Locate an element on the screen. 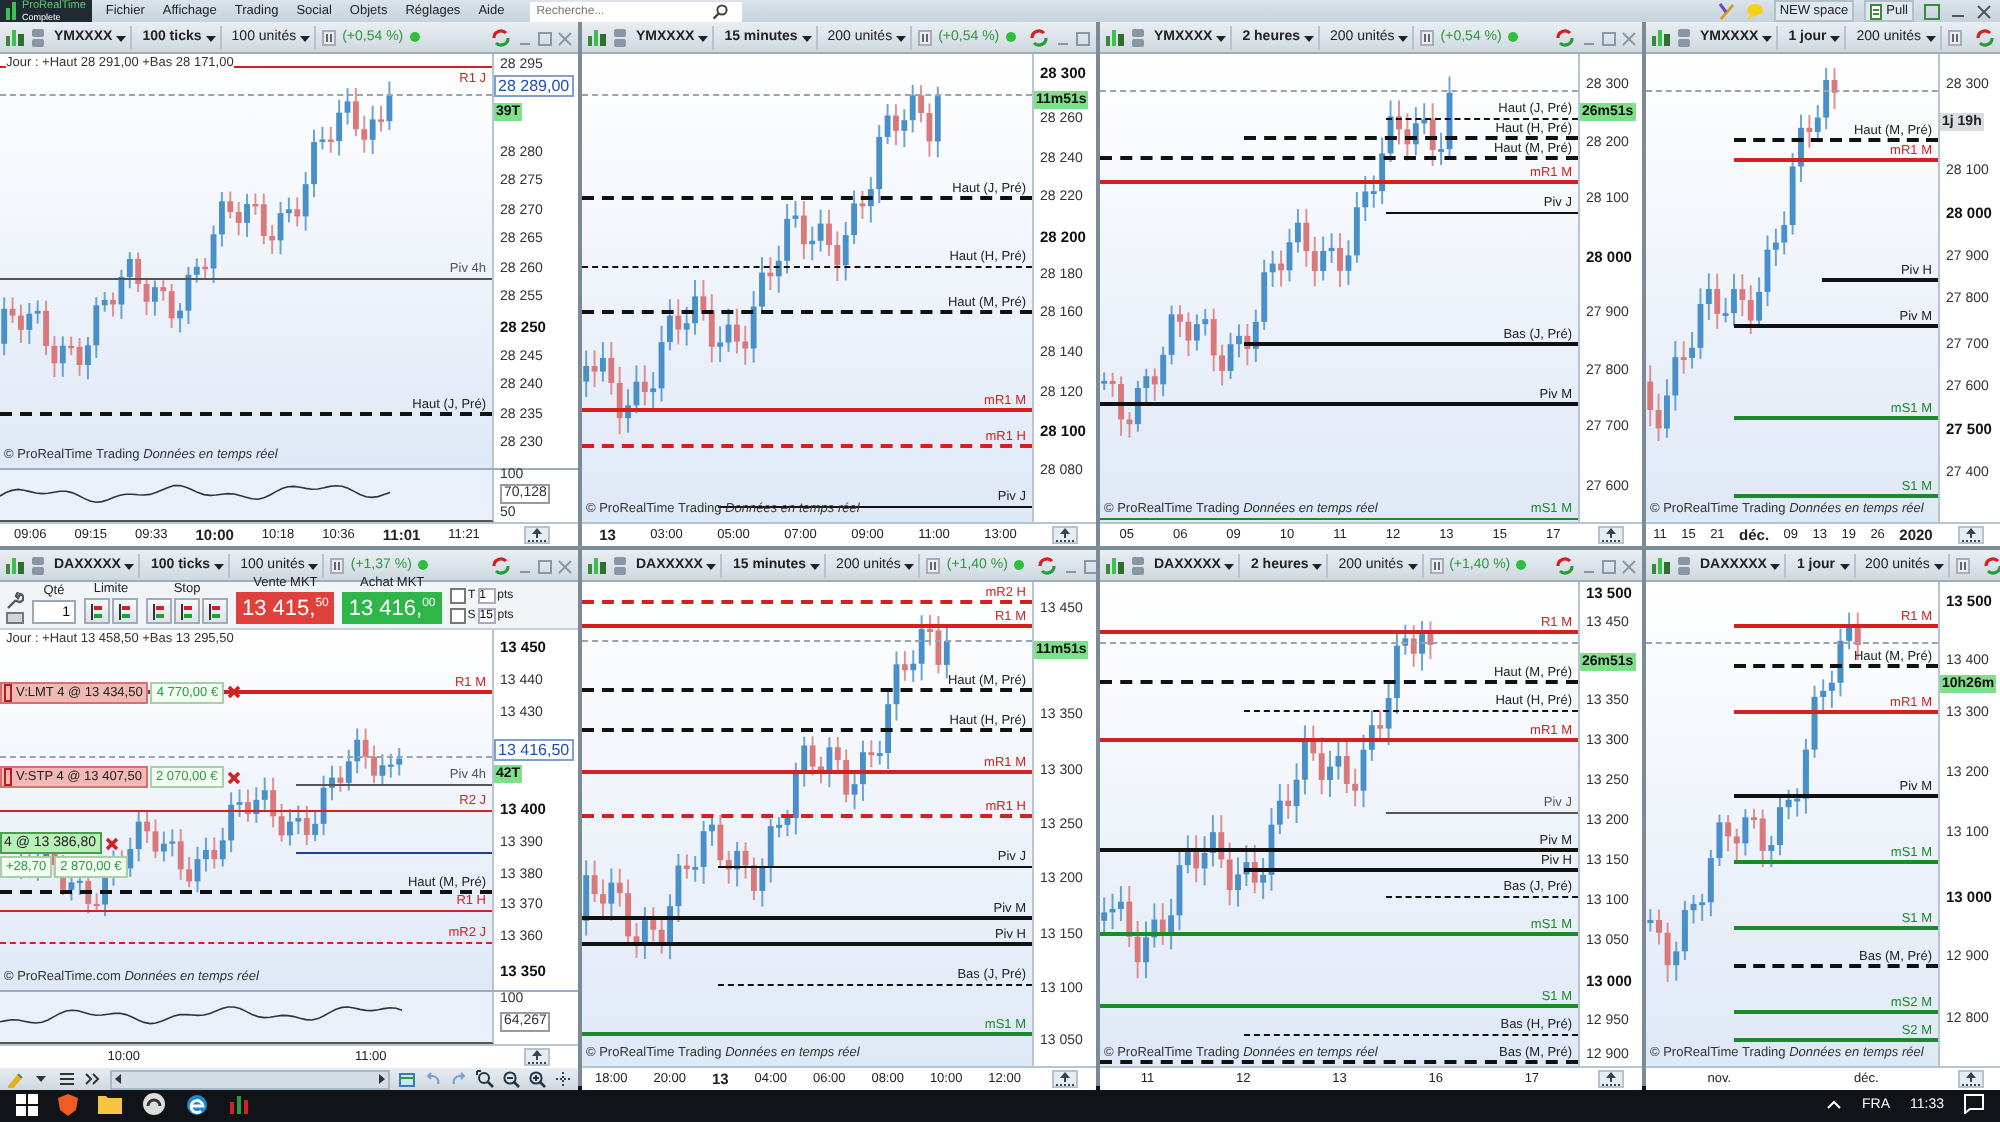  price-badge: 13 416,50 is located at coordinates (534, 750).